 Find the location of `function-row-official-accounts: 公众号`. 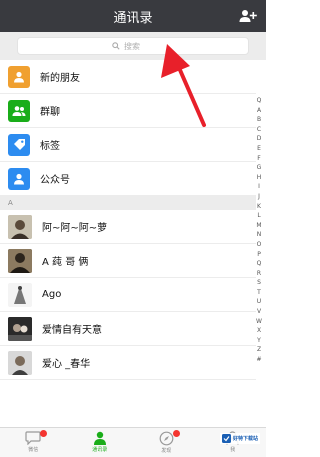

function-row-official-accounts: 公众号 is located at coordinates (128, 179).